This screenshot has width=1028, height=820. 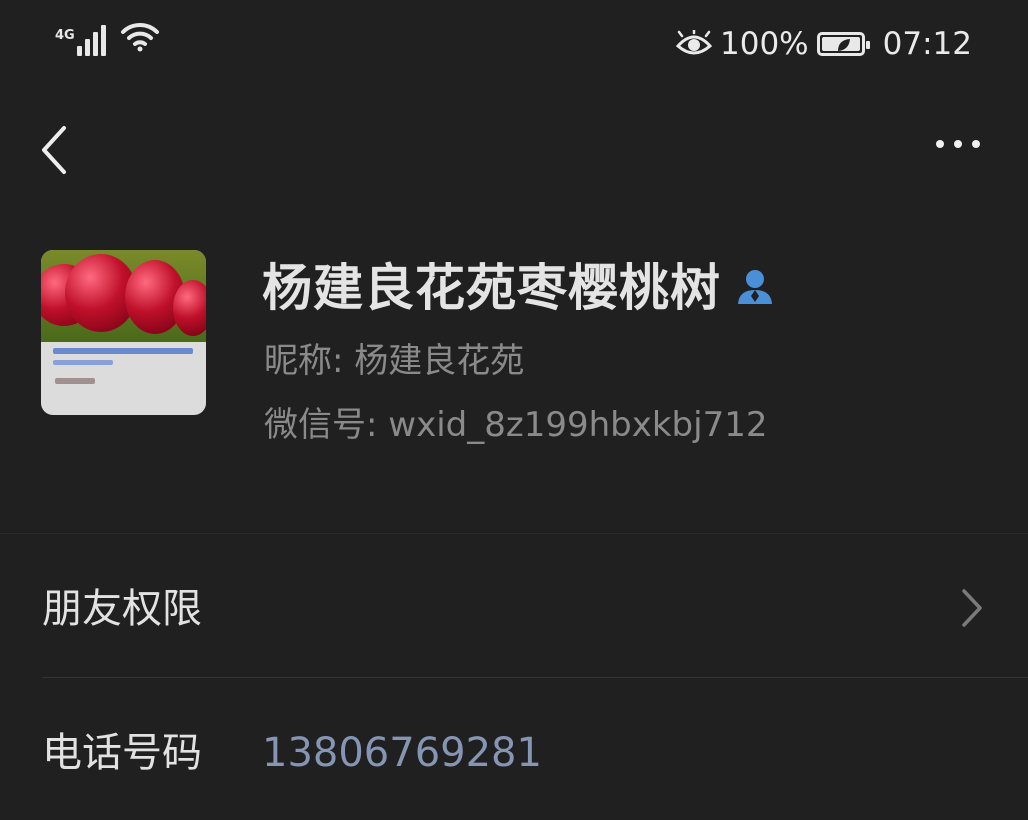 What do you see at coordinates (122, 753) in the screenshot?
I see `phone-label: 电话号码` at bounding box center [122, 753].